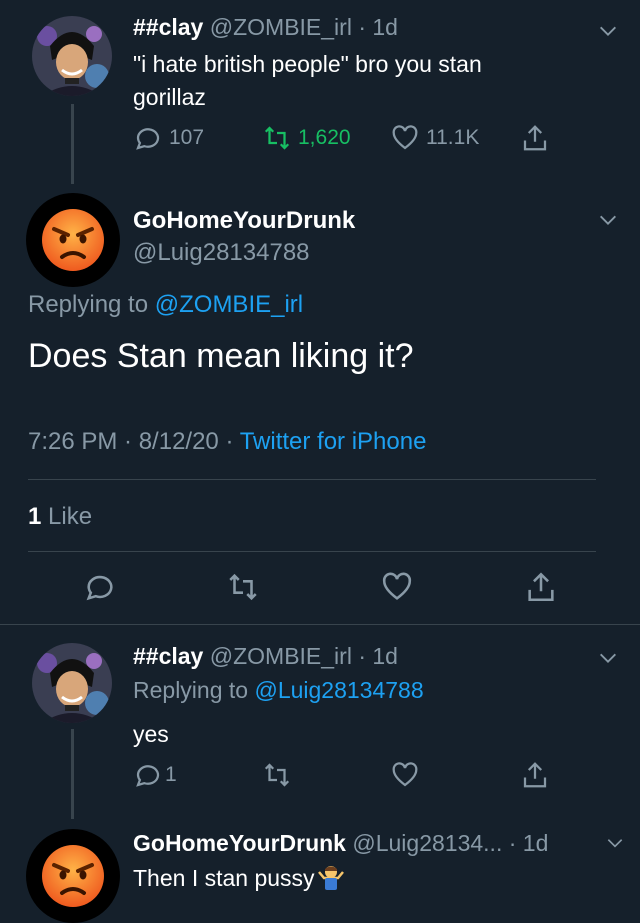 This screenshot has width=640, height=923. Describe the element at coordinates (330, 878) in the screenshot. I see `shrug-emoji-icon` at that location.